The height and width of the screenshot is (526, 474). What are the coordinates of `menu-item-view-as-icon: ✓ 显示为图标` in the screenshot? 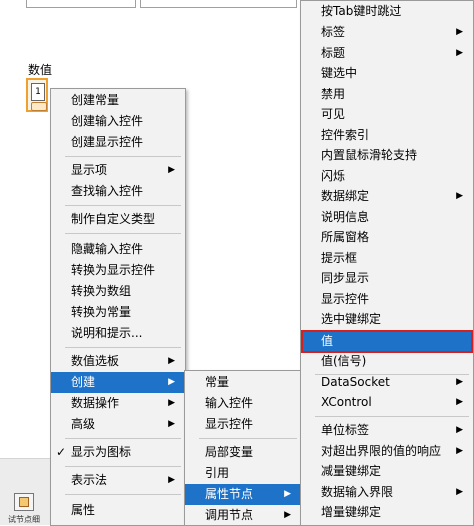 It's located at (118, 452).